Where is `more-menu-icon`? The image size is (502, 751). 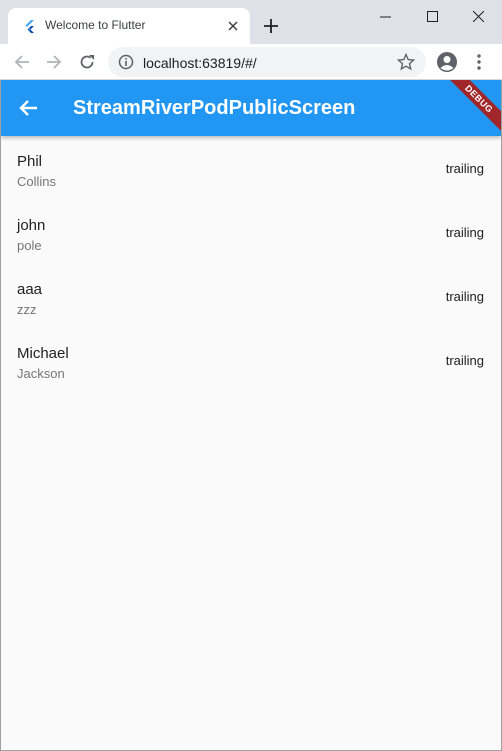
more-menu-icon is located at coordinates (479, 62).